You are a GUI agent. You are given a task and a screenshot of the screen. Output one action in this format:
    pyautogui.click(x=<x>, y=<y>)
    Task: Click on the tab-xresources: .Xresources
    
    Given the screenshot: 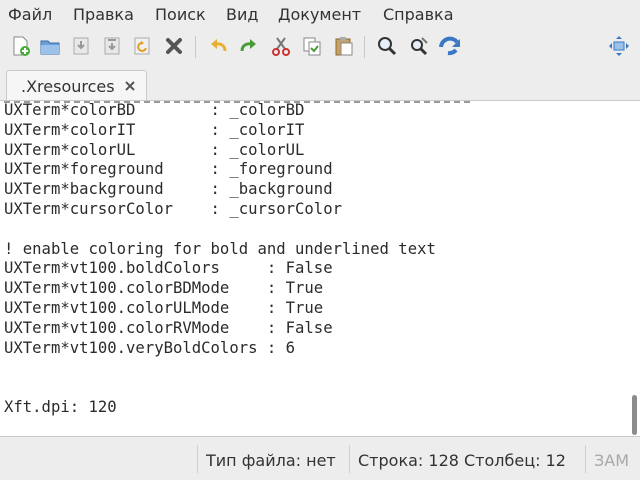 What is the action you would take?
    pyautogui.click(x=76, y=85)
    